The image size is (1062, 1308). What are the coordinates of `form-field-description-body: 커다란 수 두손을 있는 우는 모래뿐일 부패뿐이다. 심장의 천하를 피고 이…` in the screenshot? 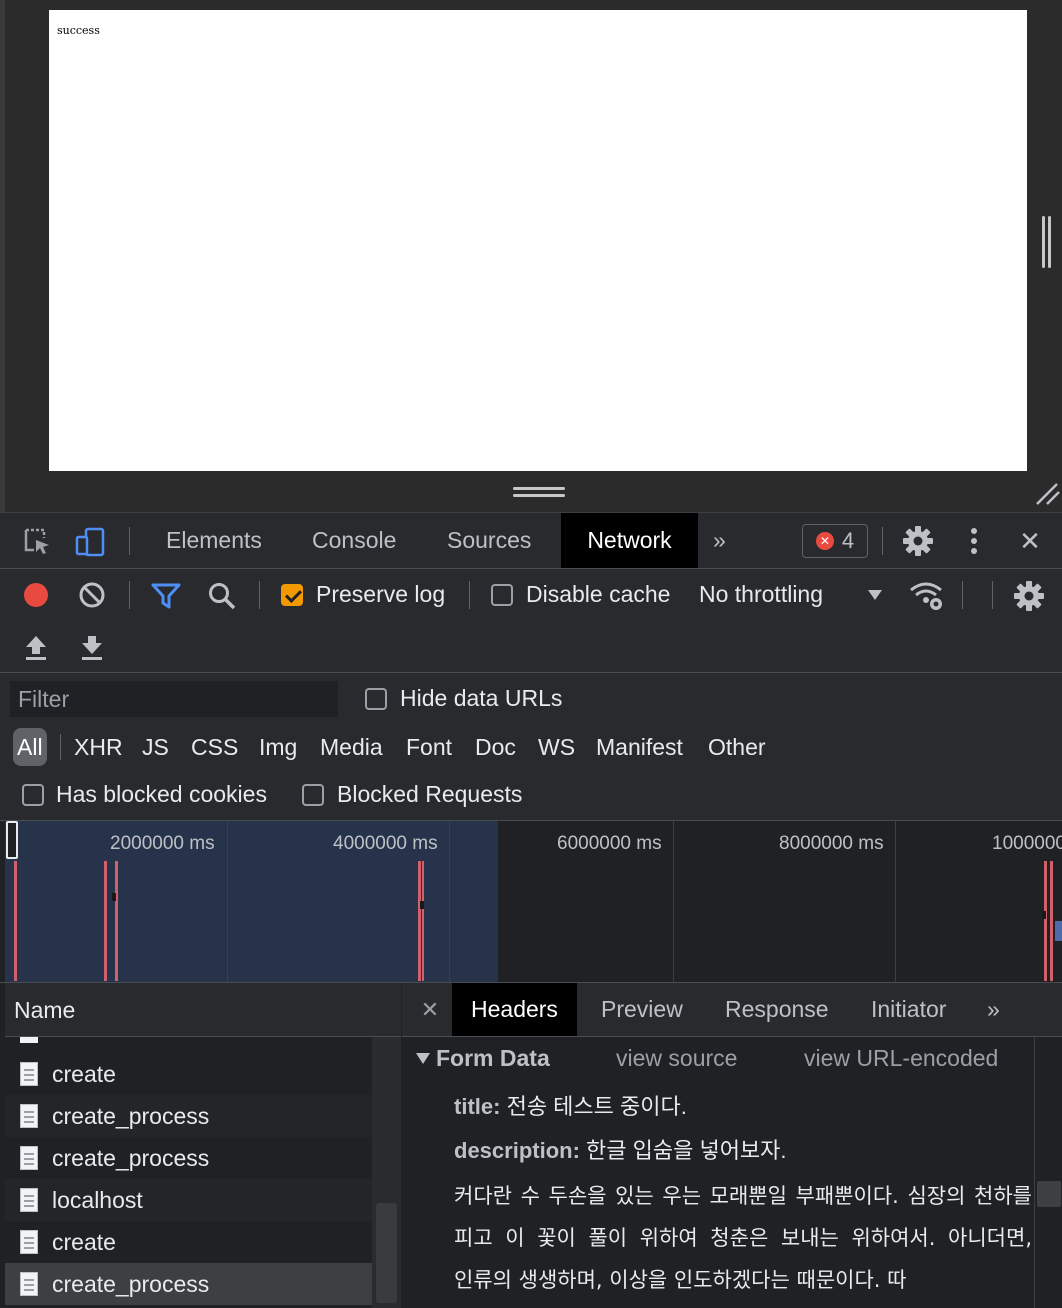 It's located at (743, 1238).